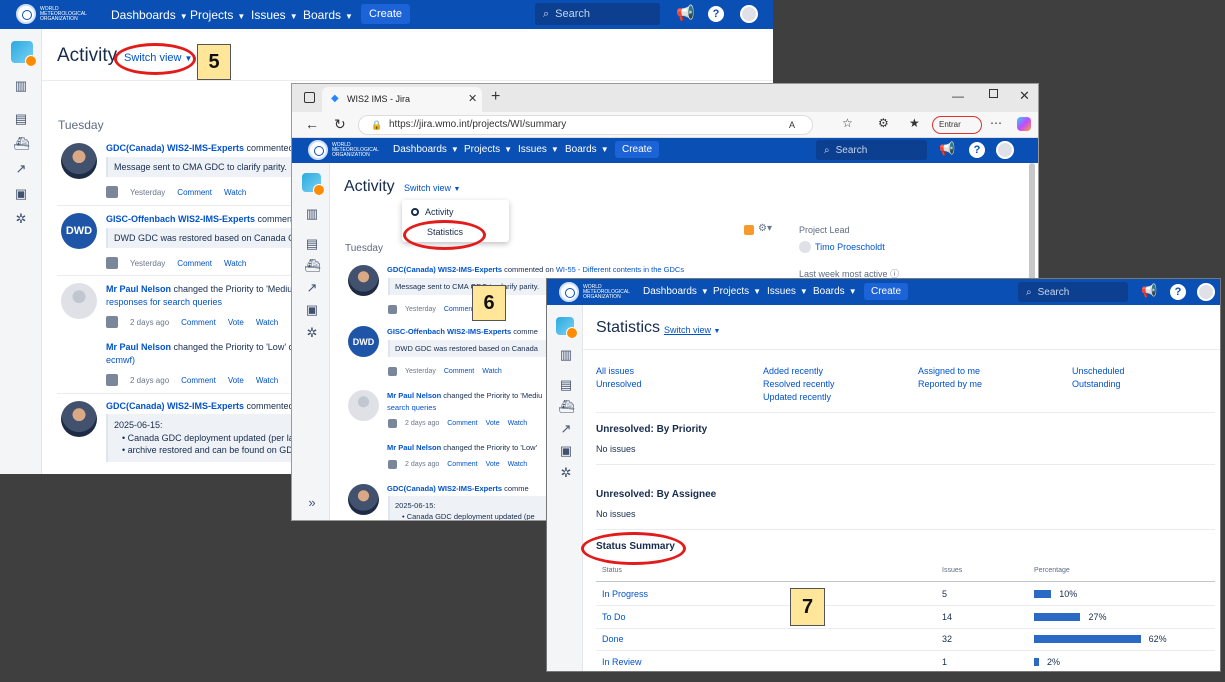 This screenshot has height=682, width=1225. What do you see at coordinates (958, 96) in the screenshot?
I see `minimize-icon: —` at bounding box center [958, 96].